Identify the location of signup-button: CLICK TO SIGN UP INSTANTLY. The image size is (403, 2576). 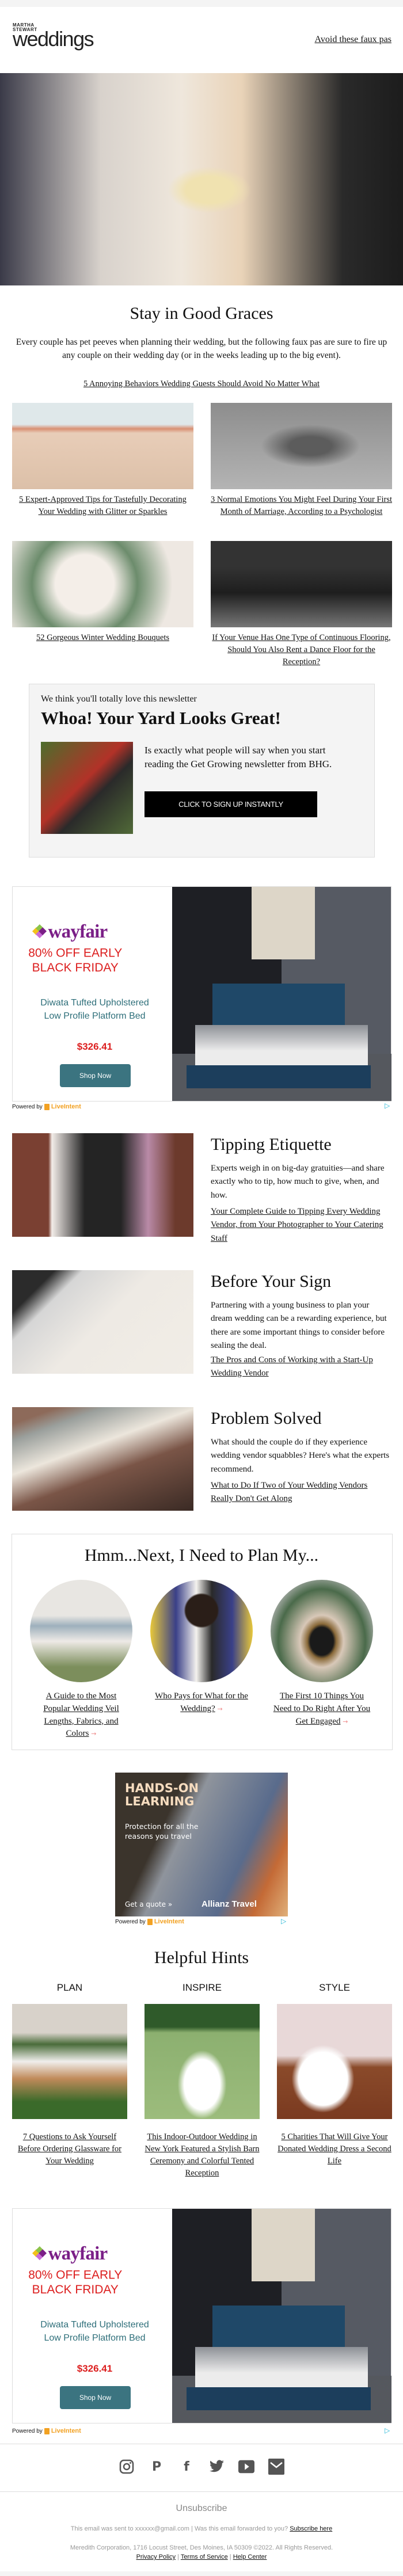
(231, 804).